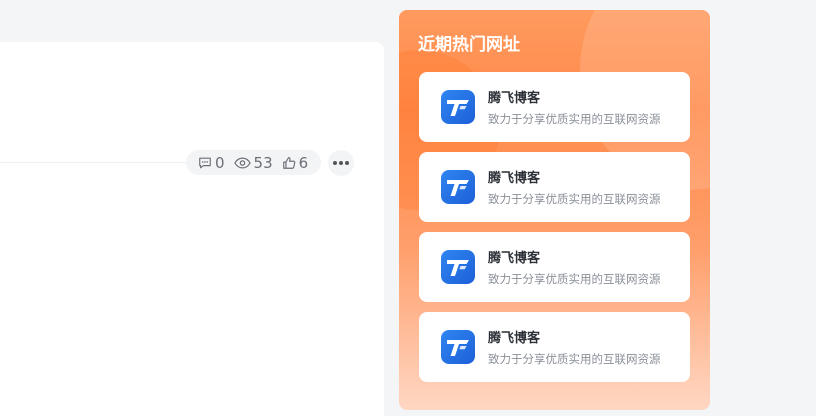 This screenshot has height=416, width=816. I want to click on article-meta: 0 53 6, so click(253, 162).